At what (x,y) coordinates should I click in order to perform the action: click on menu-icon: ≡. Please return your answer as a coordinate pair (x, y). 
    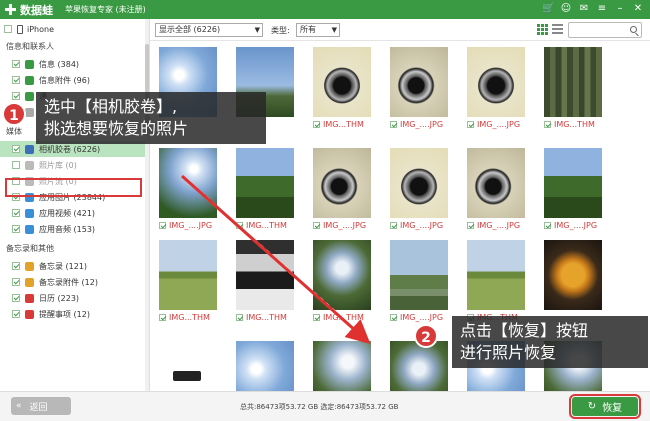
    Looking at the image, I should click on (602, 9).